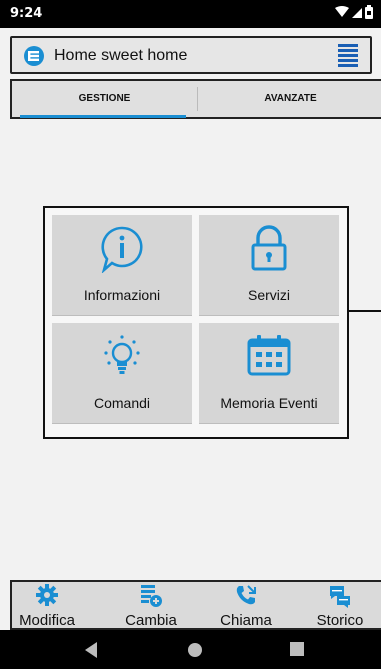 This screenshot has height=669, width=381. Describe the element at coordinates (121, 55) in the screenshot. I see `app-title: Home sweet home` at that location.